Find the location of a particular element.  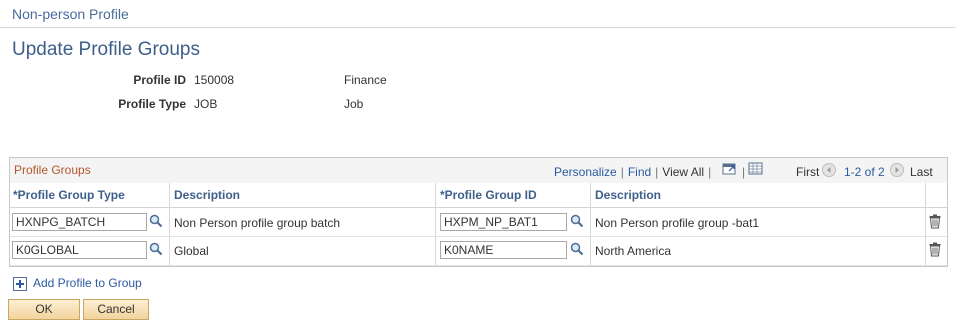

table-row: K0GLOBAL Global K0NAME North America is located at coordinates (478, 251).